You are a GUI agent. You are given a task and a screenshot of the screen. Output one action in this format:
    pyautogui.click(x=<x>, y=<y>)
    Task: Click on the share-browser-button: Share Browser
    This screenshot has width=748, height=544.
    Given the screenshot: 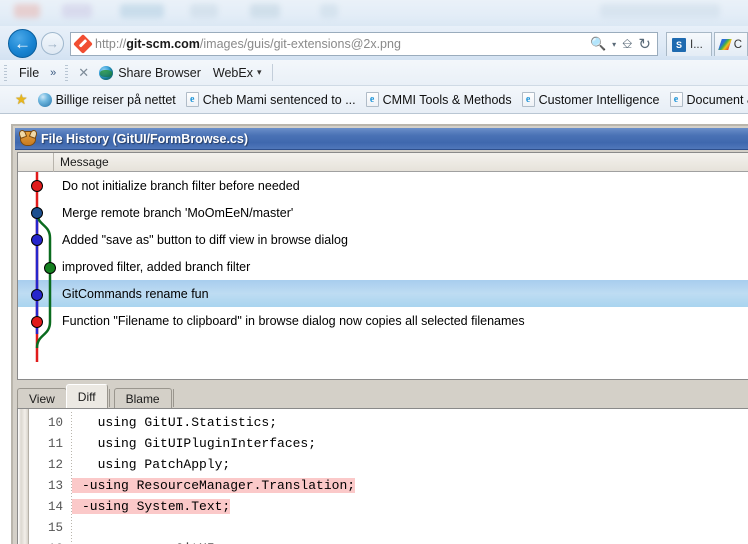 What is the action you would take?
    pyautogui.click(x=150, y=72)
    